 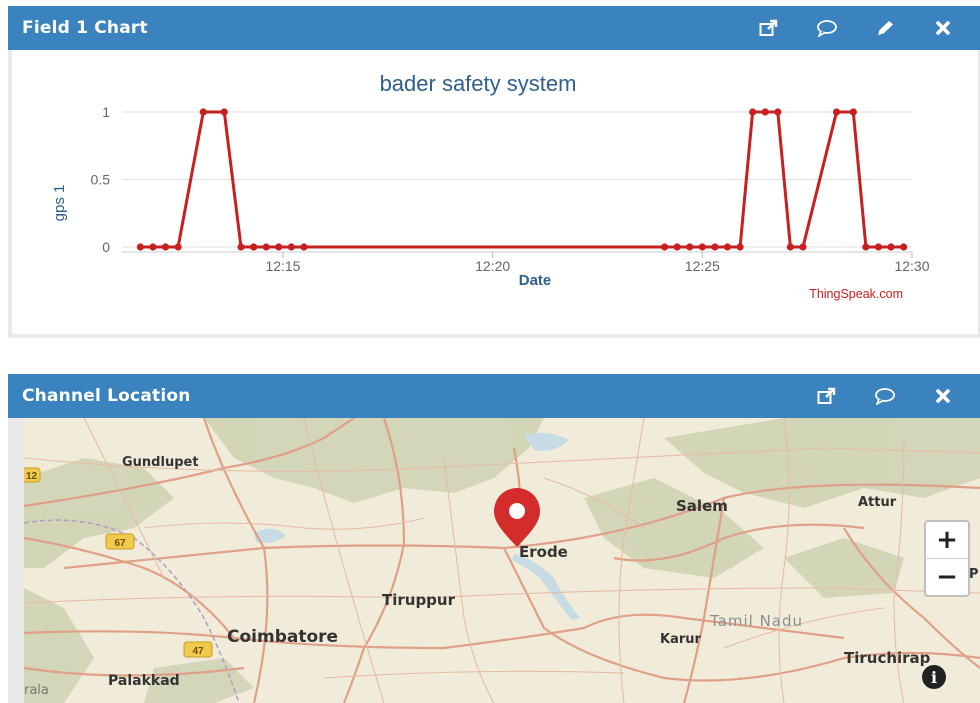 I want to click on map-panel-actions, so click(x=882, y=396).